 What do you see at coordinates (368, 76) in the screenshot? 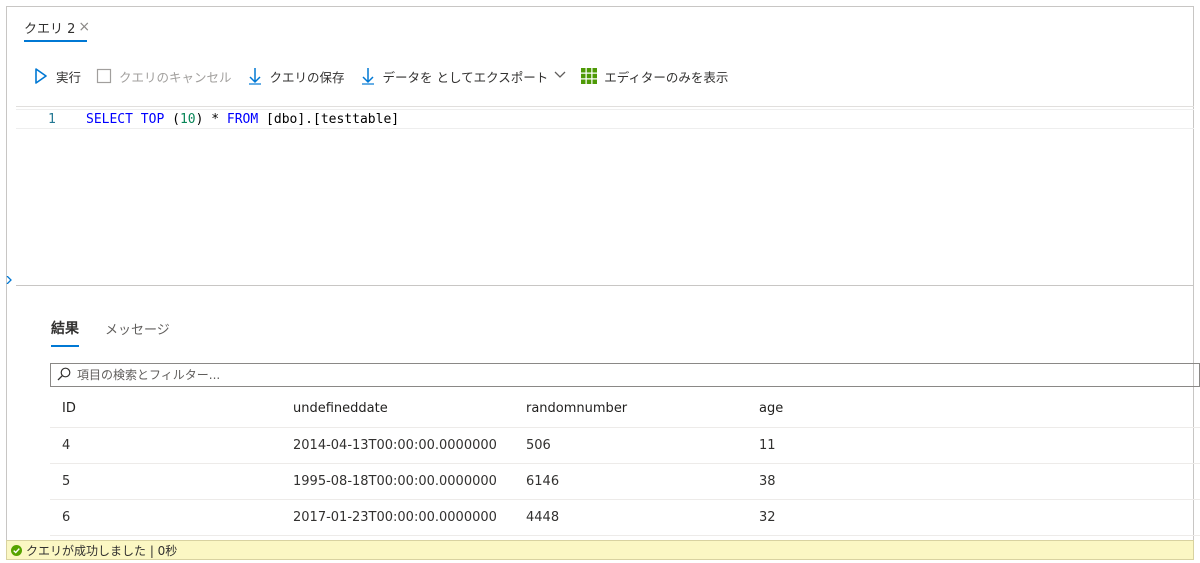
I see `export-arrow-icon` at bounding box center [368, 76].